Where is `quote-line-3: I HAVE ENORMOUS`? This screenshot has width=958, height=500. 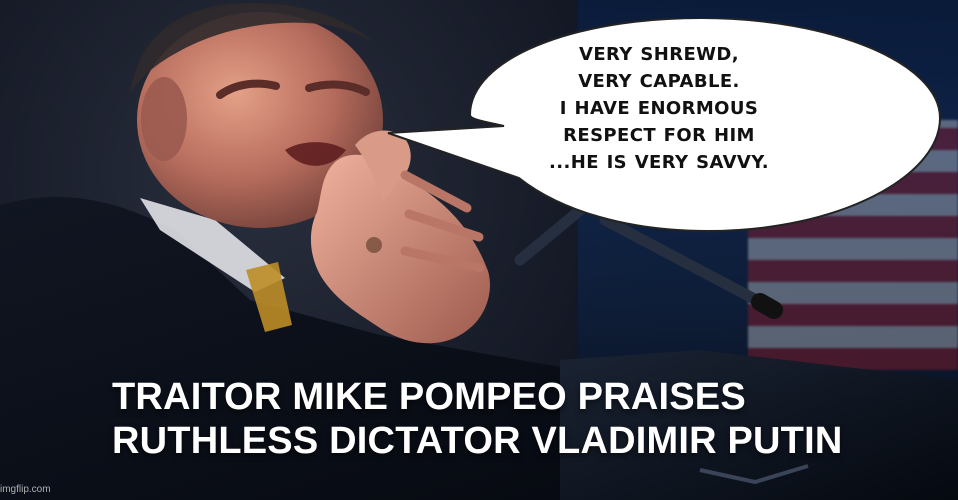 quote-line-3: I HAVE ENORMOUS is located at coordinates (659, 108).